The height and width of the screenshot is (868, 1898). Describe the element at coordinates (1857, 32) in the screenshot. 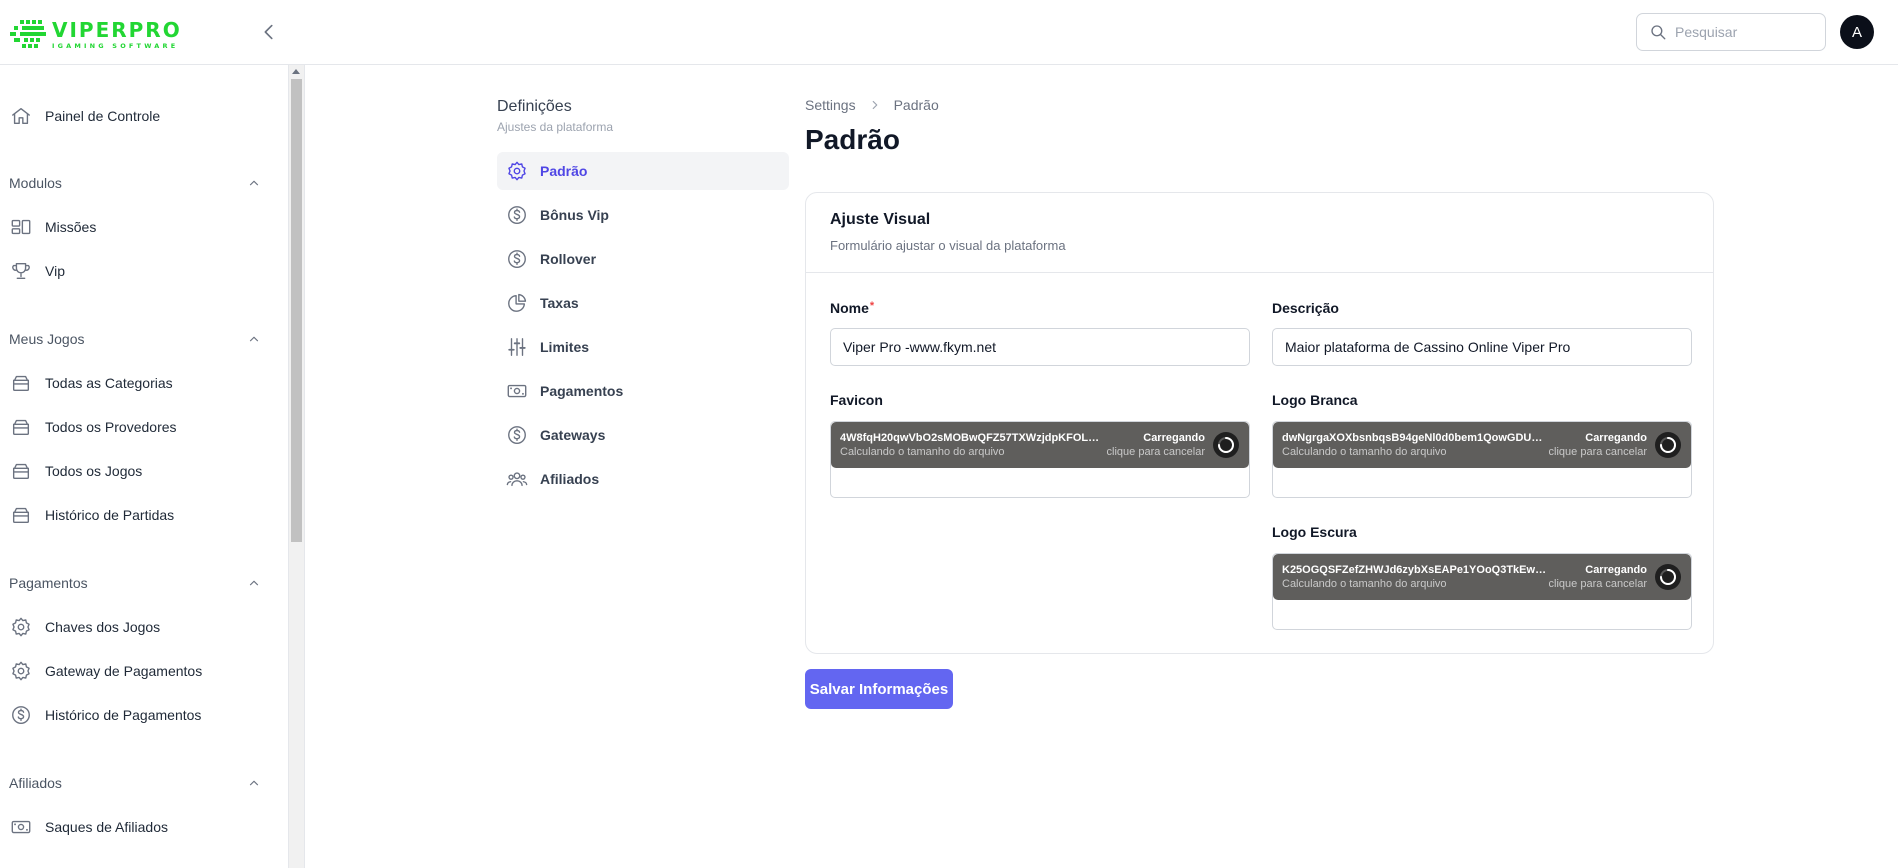

I see `user-avatar: A` at that location.